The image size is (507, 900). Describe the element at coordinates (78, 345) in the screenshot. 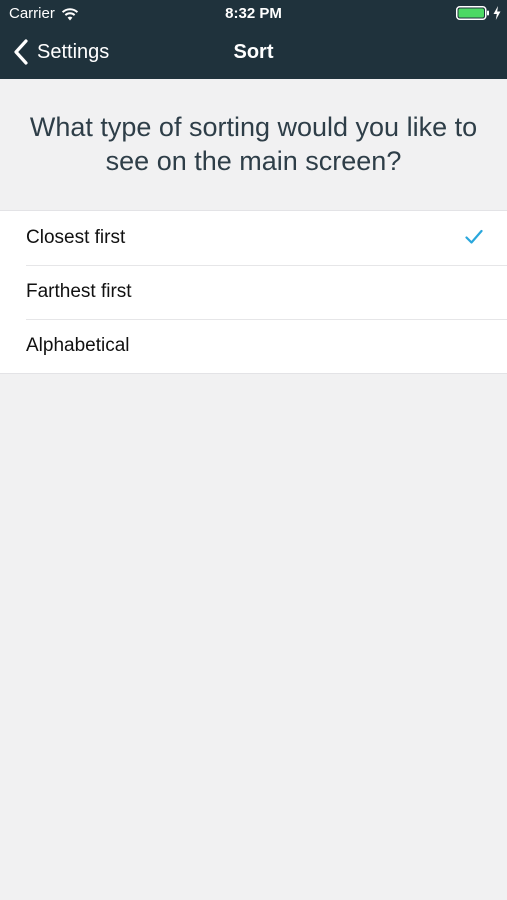

I see `sort-option-label: Alphabetical` at that location.